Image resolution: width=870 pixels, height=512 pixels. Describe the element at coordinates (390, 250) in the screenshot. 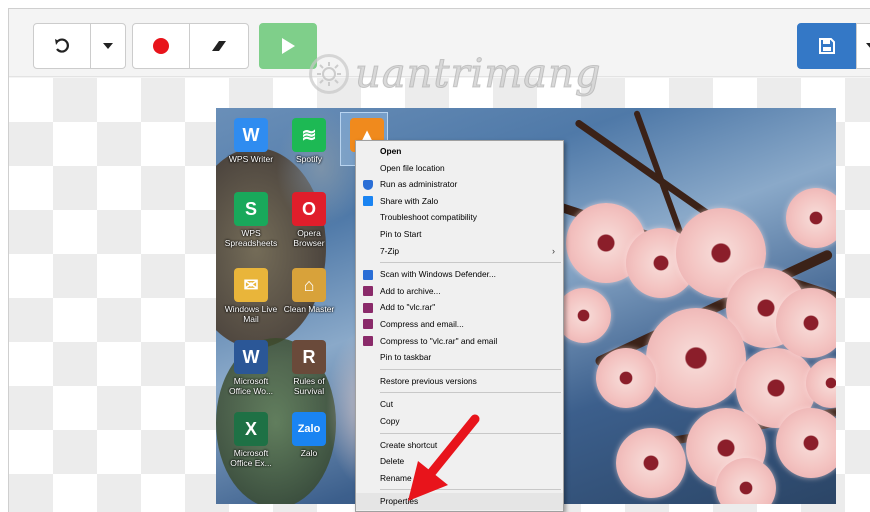

I see `menu-item-label: 7-Zip` at that location.